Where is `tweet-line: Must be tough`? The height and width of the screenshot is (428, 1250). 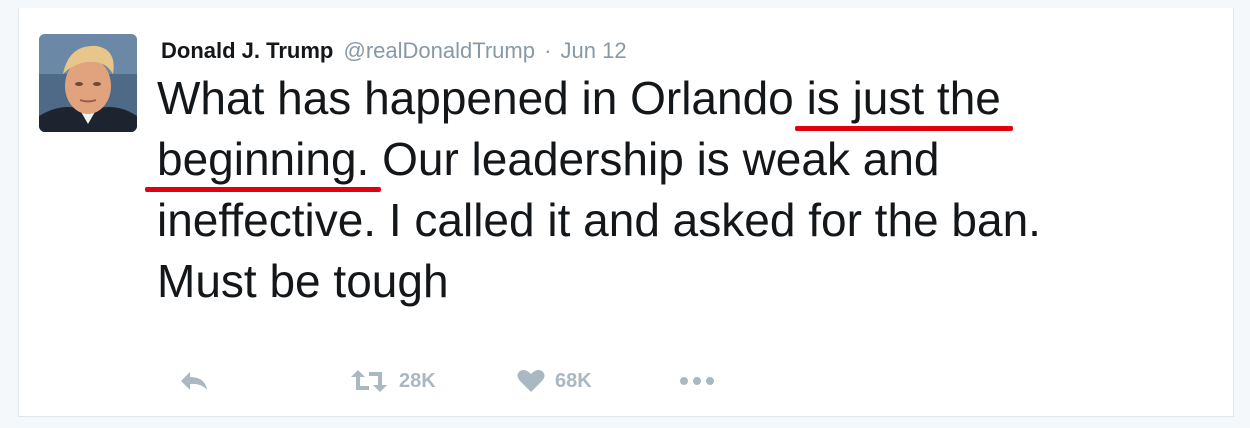
tweet-line: Must be tough is located at coordinates (303, 281).